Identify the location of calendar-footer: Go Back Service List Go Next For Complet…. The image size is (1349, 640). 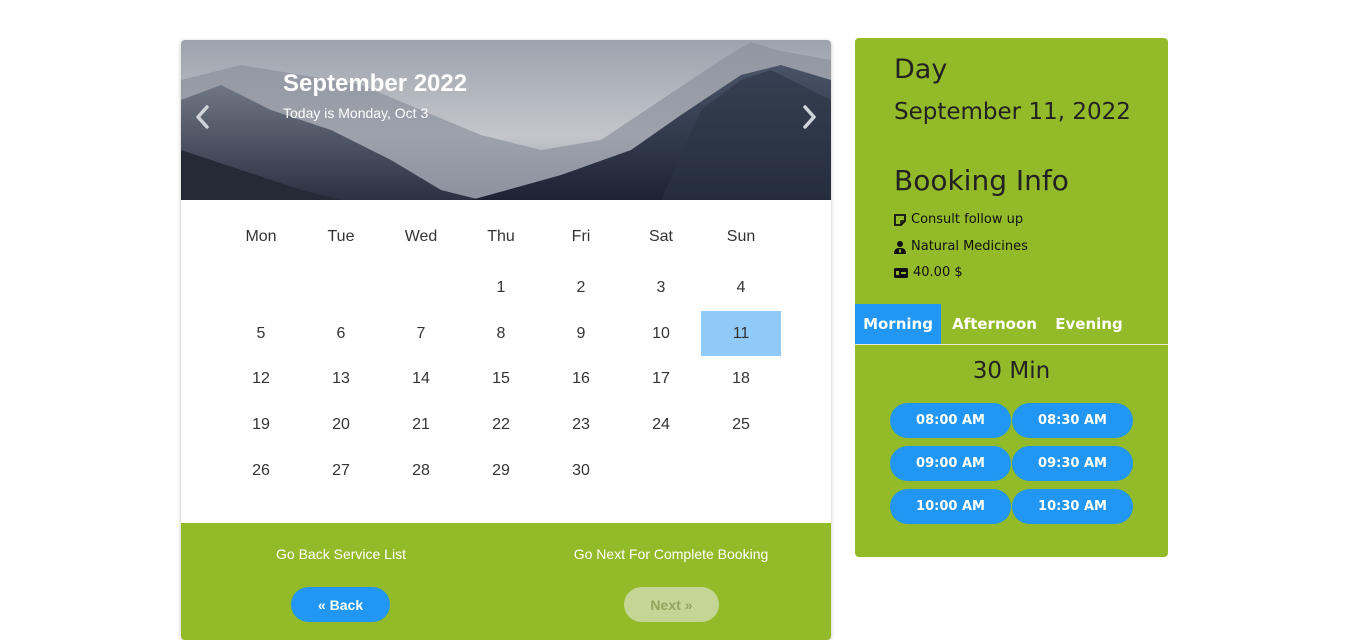
(506, 581).